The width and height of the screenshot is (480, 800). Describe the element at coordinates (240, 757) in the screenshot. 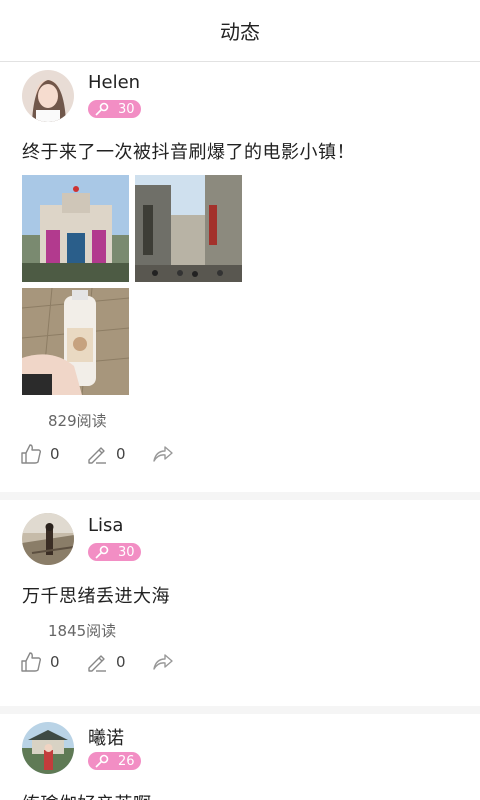

I see `feed-post: 曦诺 26 练瑜伽好辛苦啊` at that location.